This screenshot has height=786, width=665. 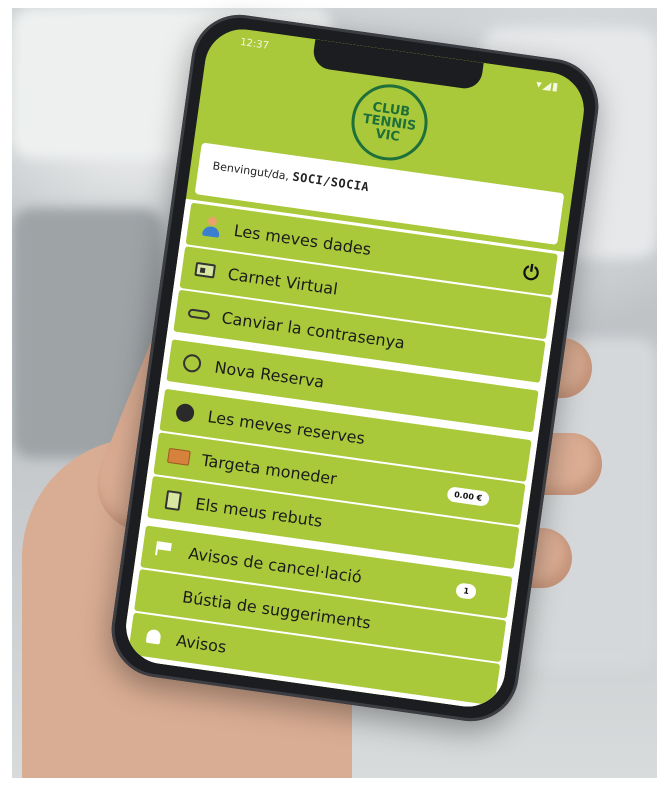 What do you see at coordinates (269, 469) in the screenshot?
I see `menu-item-label: Targeta moneder` at bounding box center [269, 469].